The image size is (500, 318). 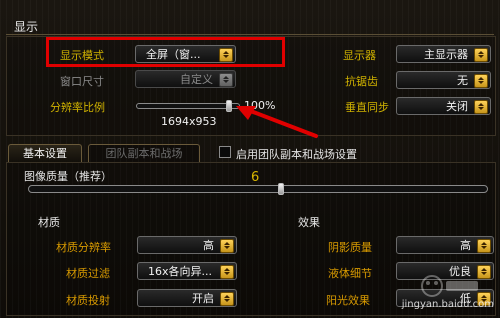 I want to click on red-arrow-icon, so click(x=277, y=122).